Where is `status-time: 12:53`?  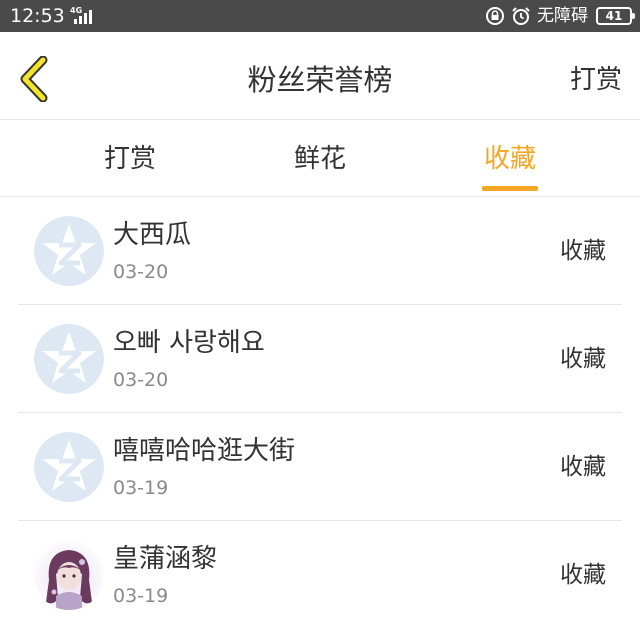 status-time: 12:53 is located at coordinates (37, 16).